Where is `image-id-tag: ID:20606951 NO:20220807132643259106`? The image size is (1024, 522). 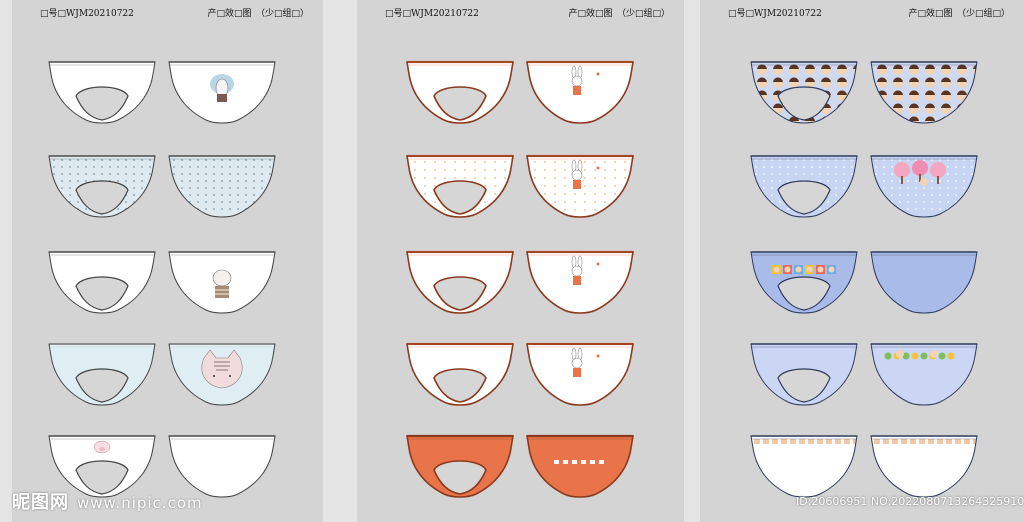
image-id-tag: ID:20606951 NO:20220807132643259106 is located at coordinates (910, 501).